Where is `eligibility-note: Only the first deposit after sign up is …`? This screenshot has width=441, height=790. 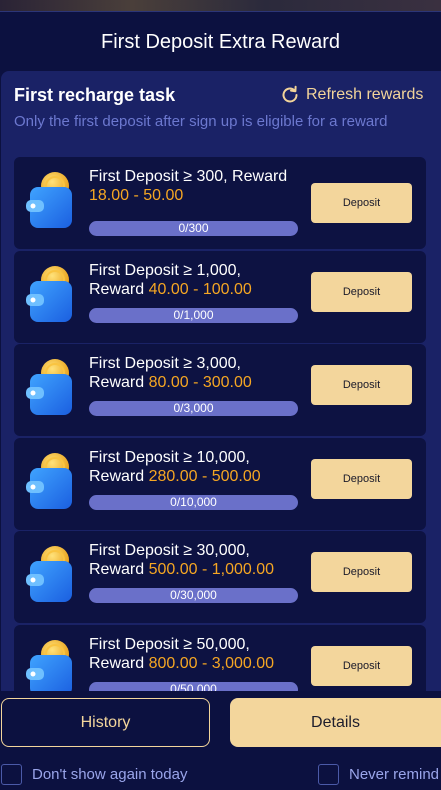
eligibility-note: Only the first deposit after sign up is … is located at coordinates (201, 121).